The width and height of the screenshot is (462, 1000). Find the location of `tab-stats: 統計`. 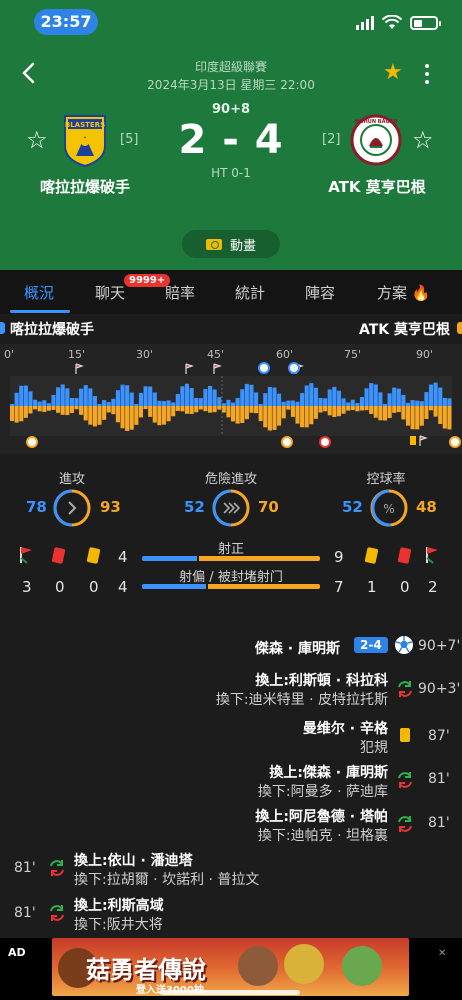

tab-stats: 統計 is located at coordinates (250, 292).